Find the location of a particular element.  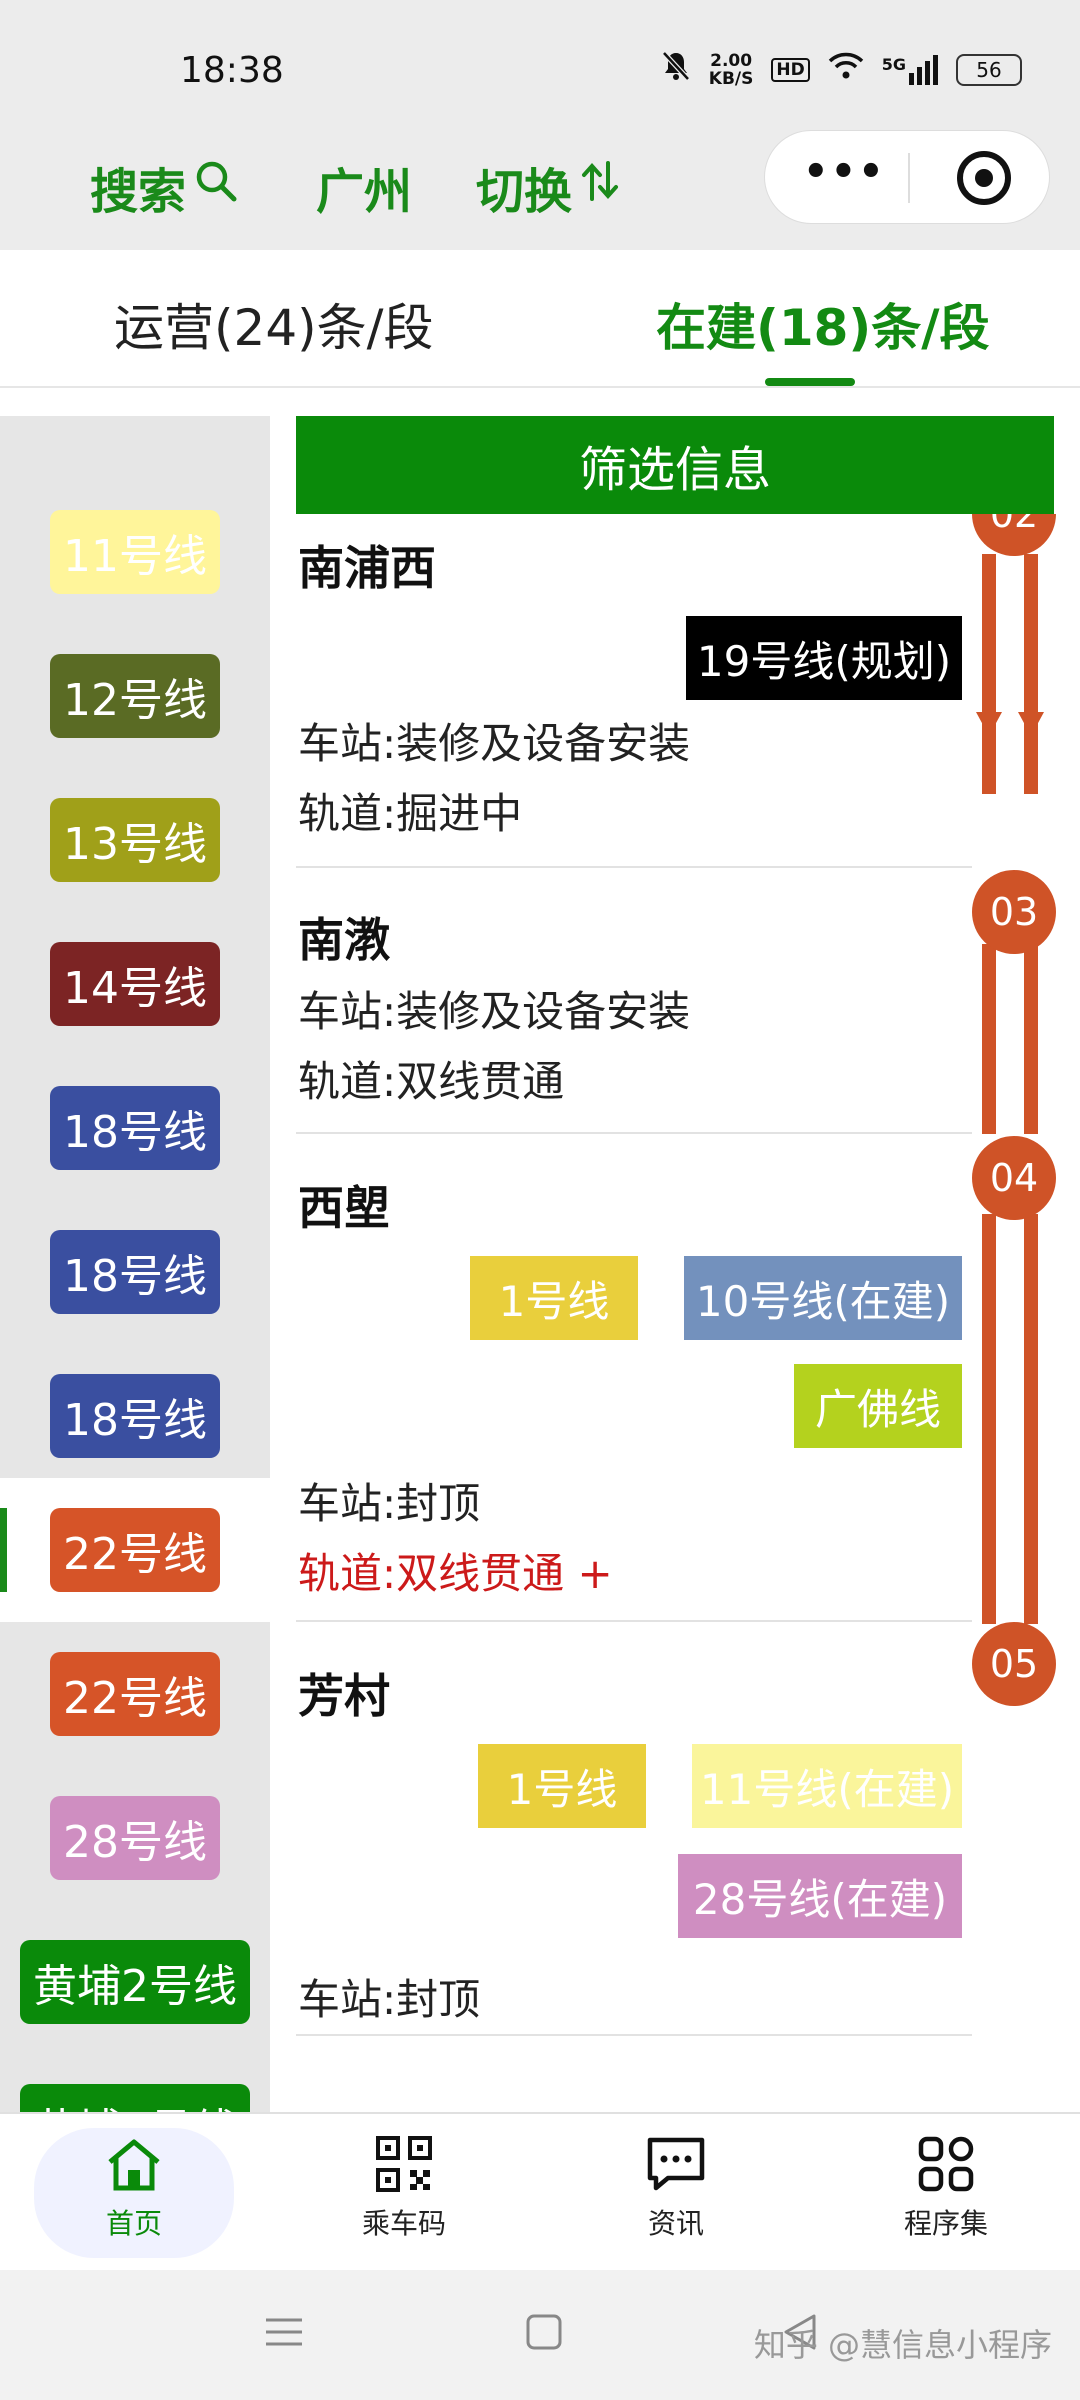

station-card: 南浦西 19号线(规划) 车站:装修及设备安装 轨道:掘进中 is located at coordinates (634, 691).